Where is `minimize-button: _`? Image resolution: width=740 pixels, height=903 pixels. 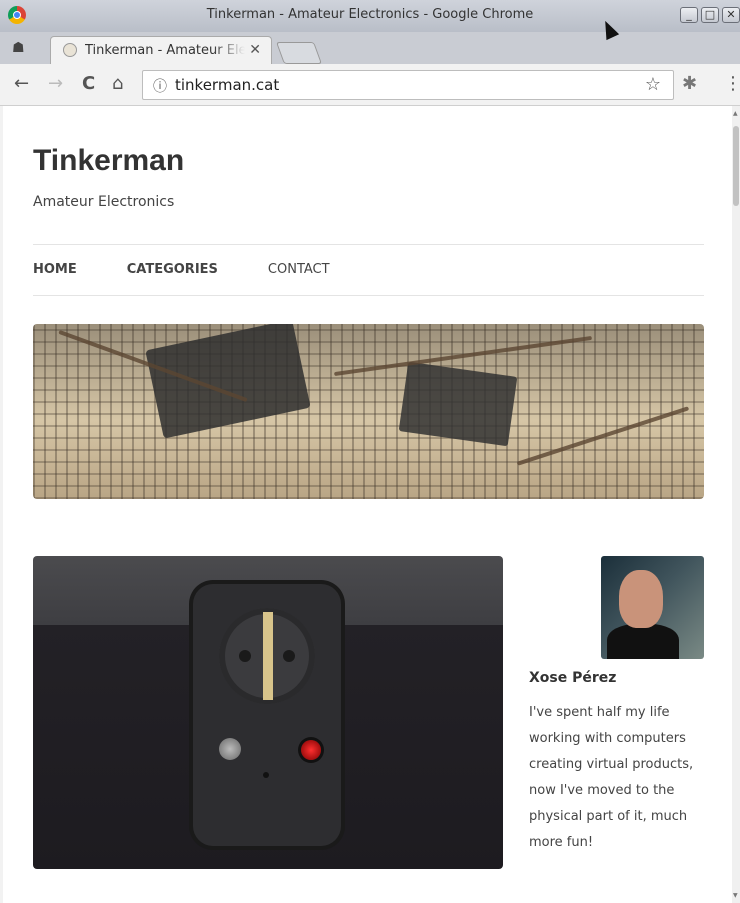
minimize-button: _ is located at coordinates (689, 15).